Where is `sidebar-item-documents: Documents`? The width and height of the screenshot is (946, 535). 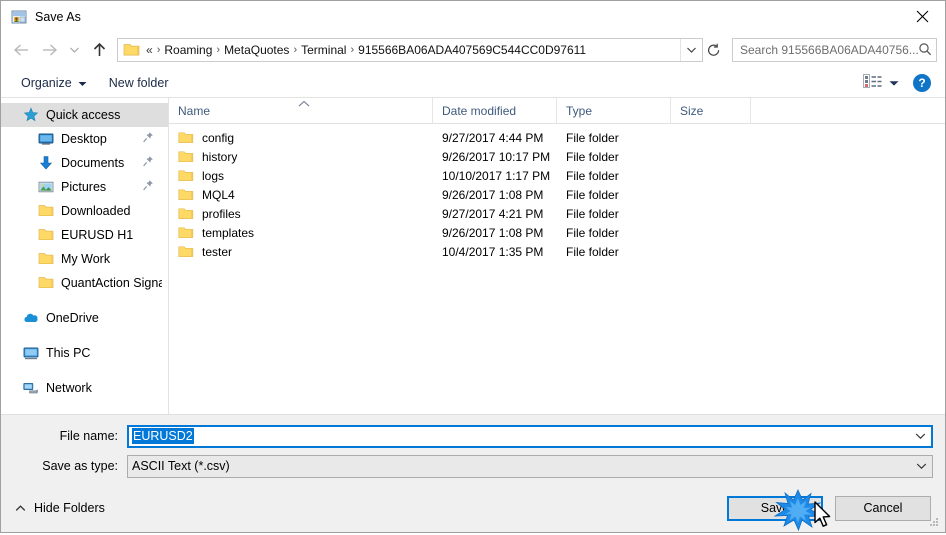
sidebar-item-documents: Documents is located at coordinates (84, 163).